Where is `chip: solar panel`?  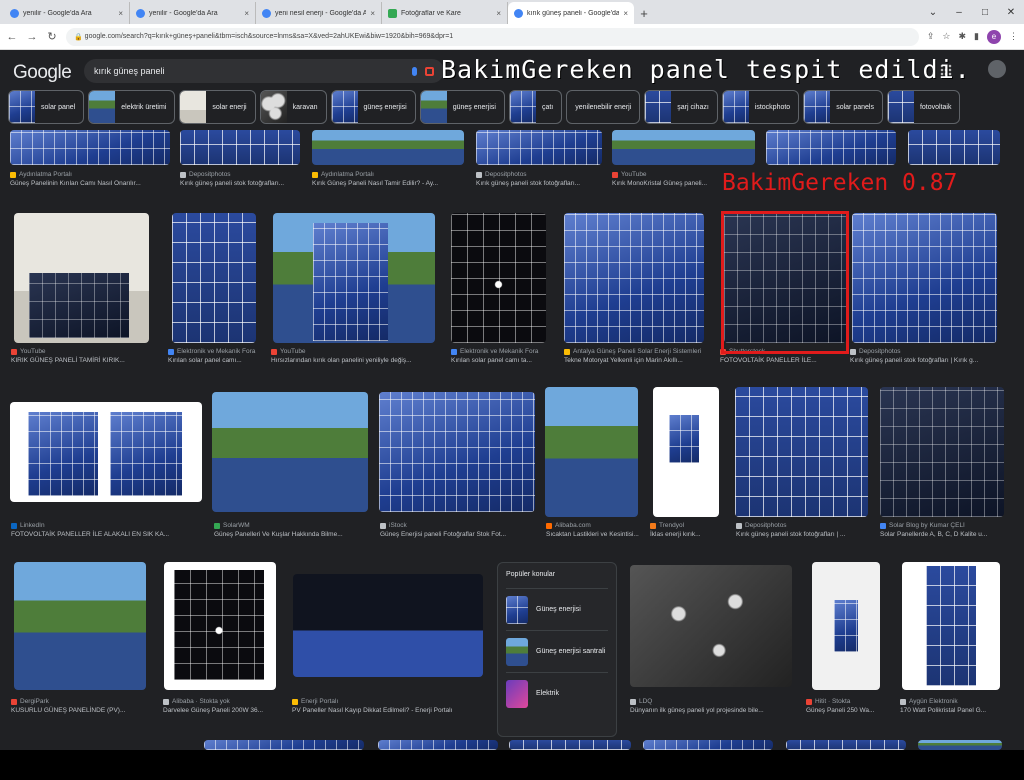
chip: solar panel is located at coordinates (46, 107).